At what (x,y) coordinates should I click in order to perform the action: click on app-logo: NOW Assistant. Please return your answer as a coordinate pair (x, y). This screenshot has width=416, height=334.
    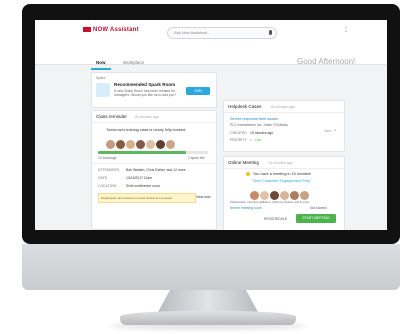
    Looking at the image, I should click on (111, 30).